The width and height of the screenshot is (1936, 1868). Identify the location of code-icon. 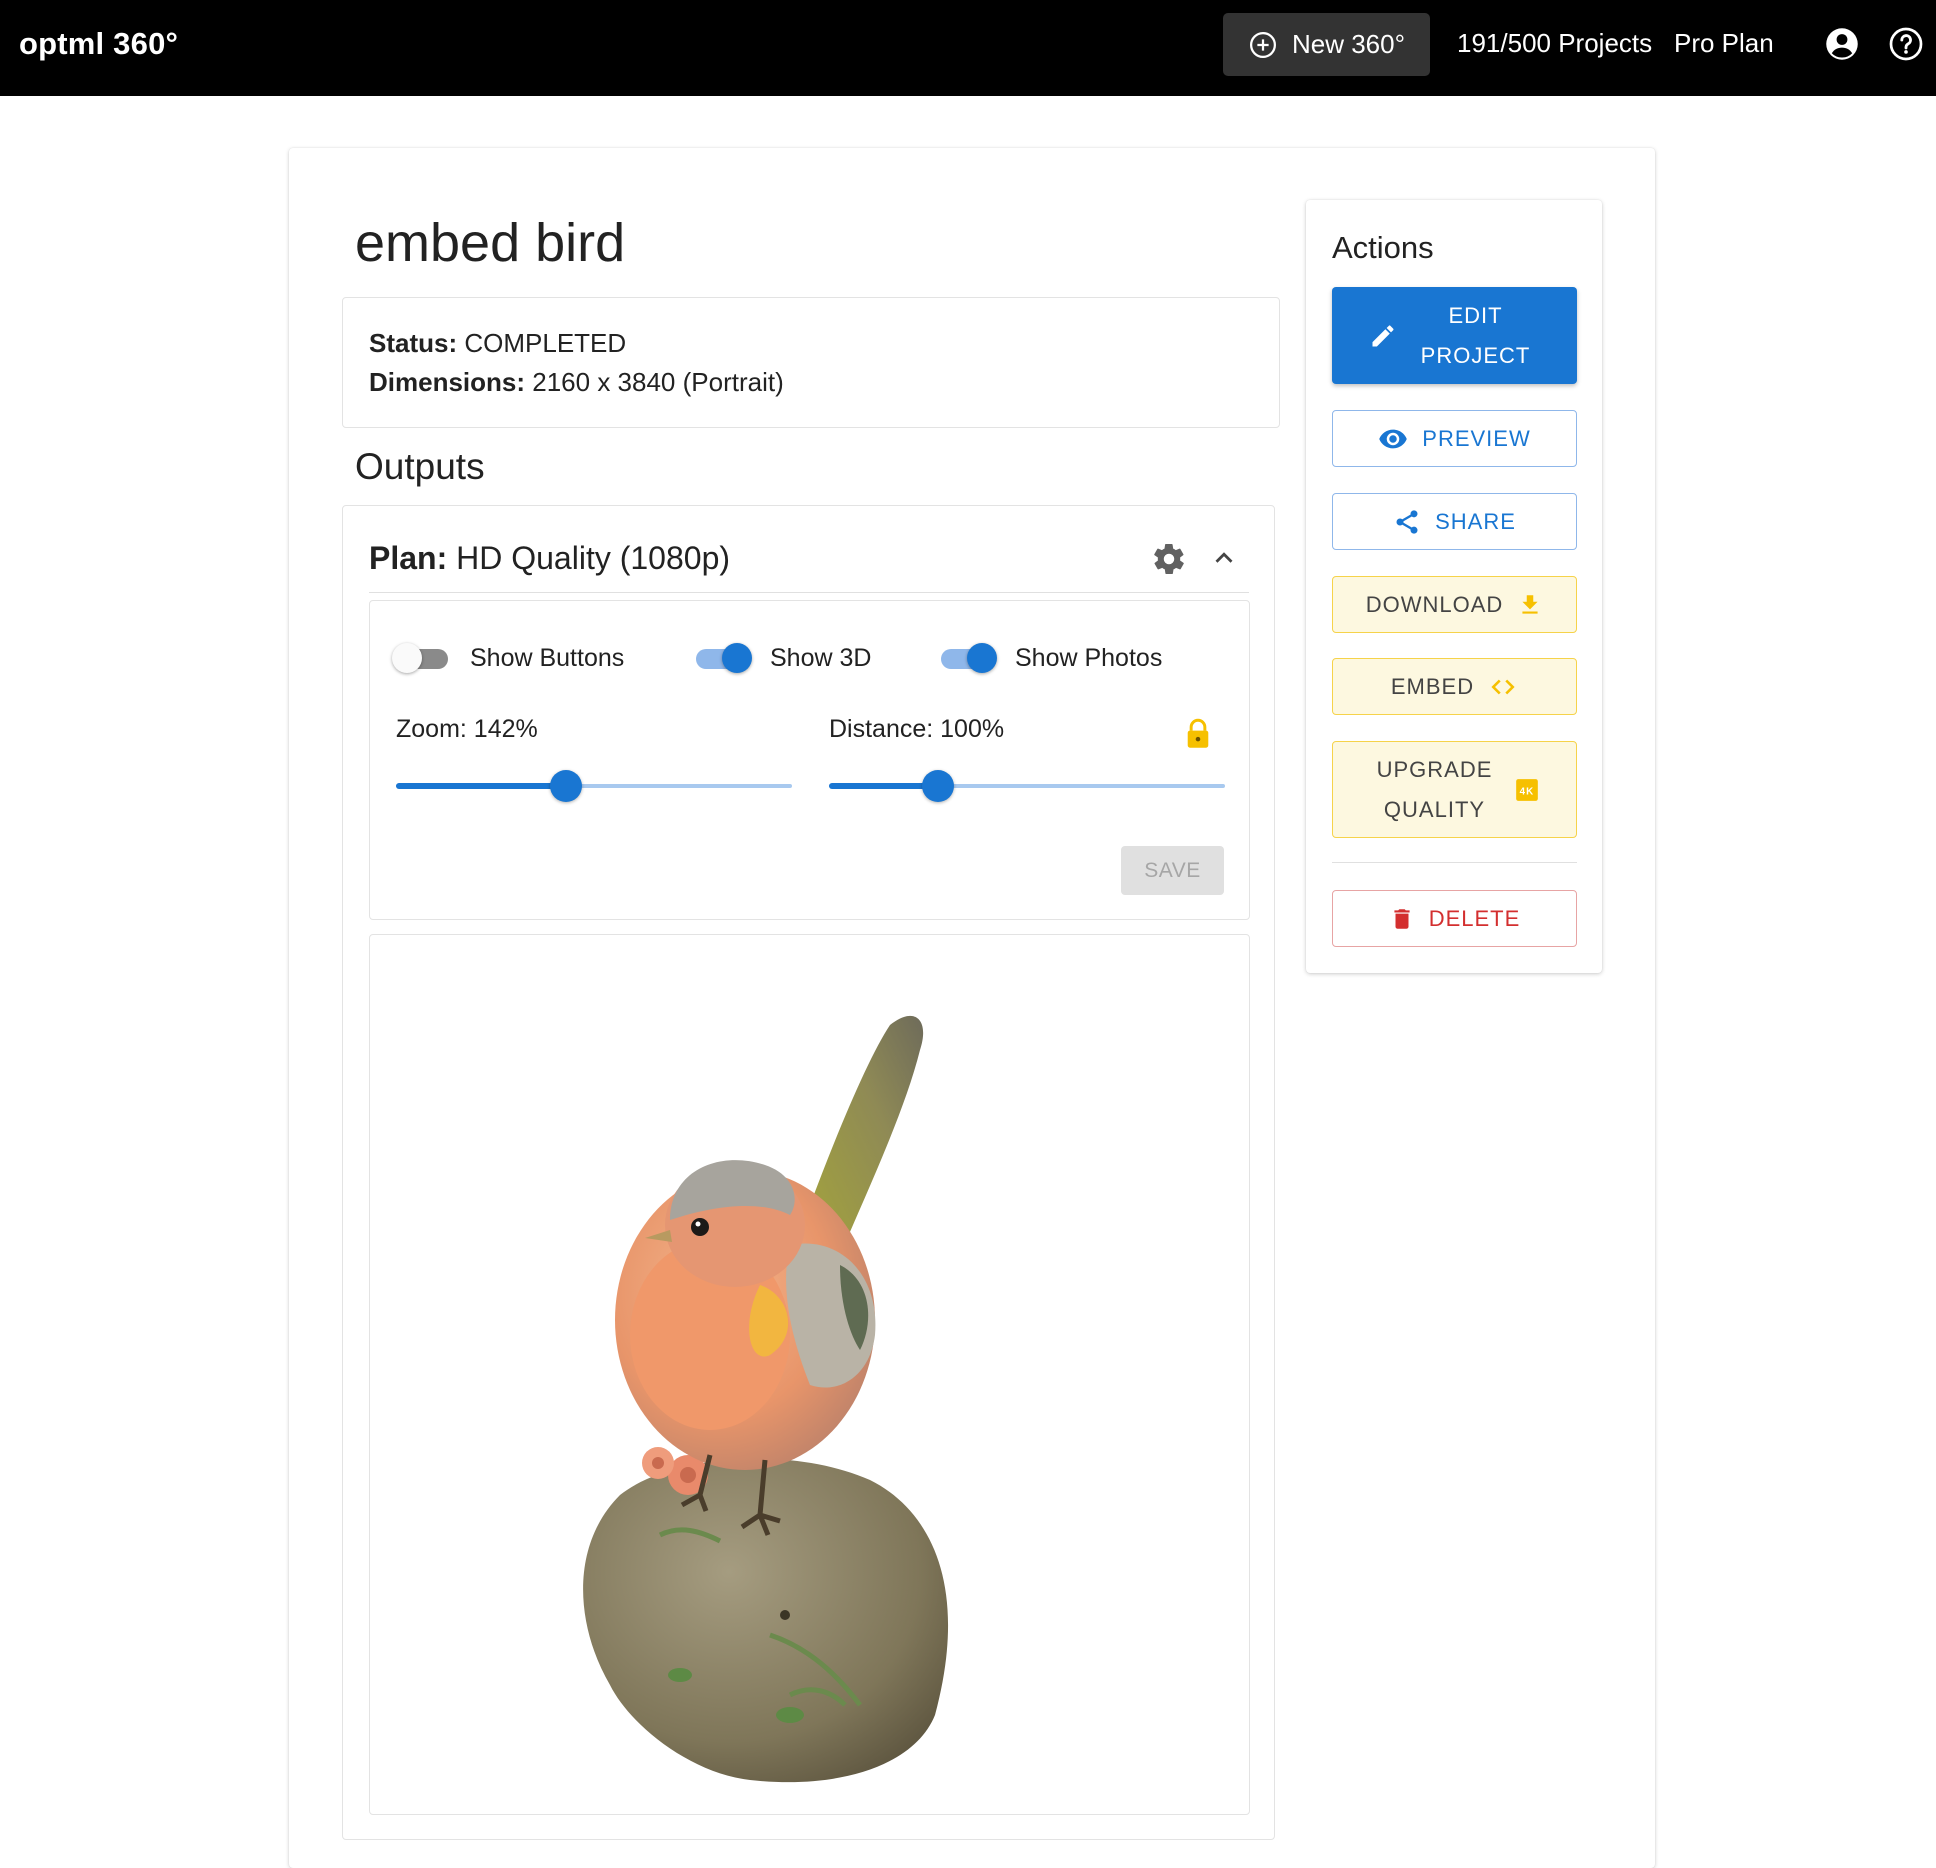
(1503, 686).